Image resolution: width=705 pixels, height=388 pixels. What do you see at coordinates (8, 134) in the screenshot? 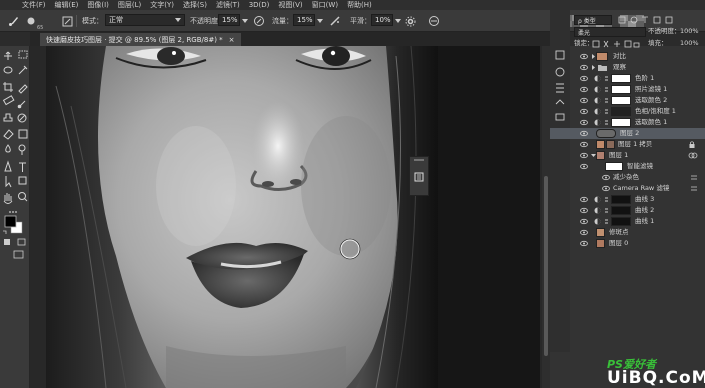
I see `eraser-tool-button` at bounding box center [8, 134].